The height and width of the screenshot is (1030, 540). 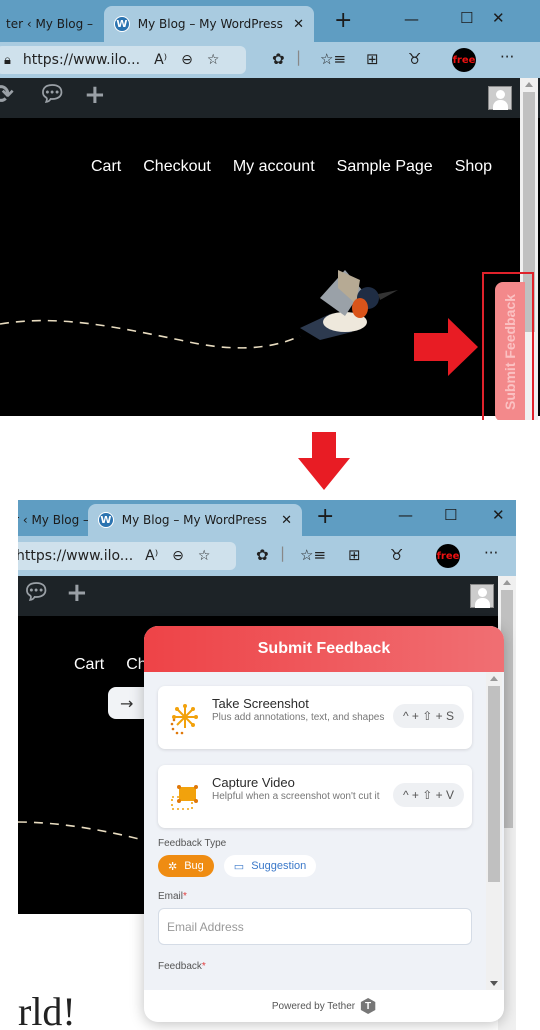 What do you see at coordinates (184, 797) in the screenshot?
I see `video-capture-icon` at bounding box center [184, 797].